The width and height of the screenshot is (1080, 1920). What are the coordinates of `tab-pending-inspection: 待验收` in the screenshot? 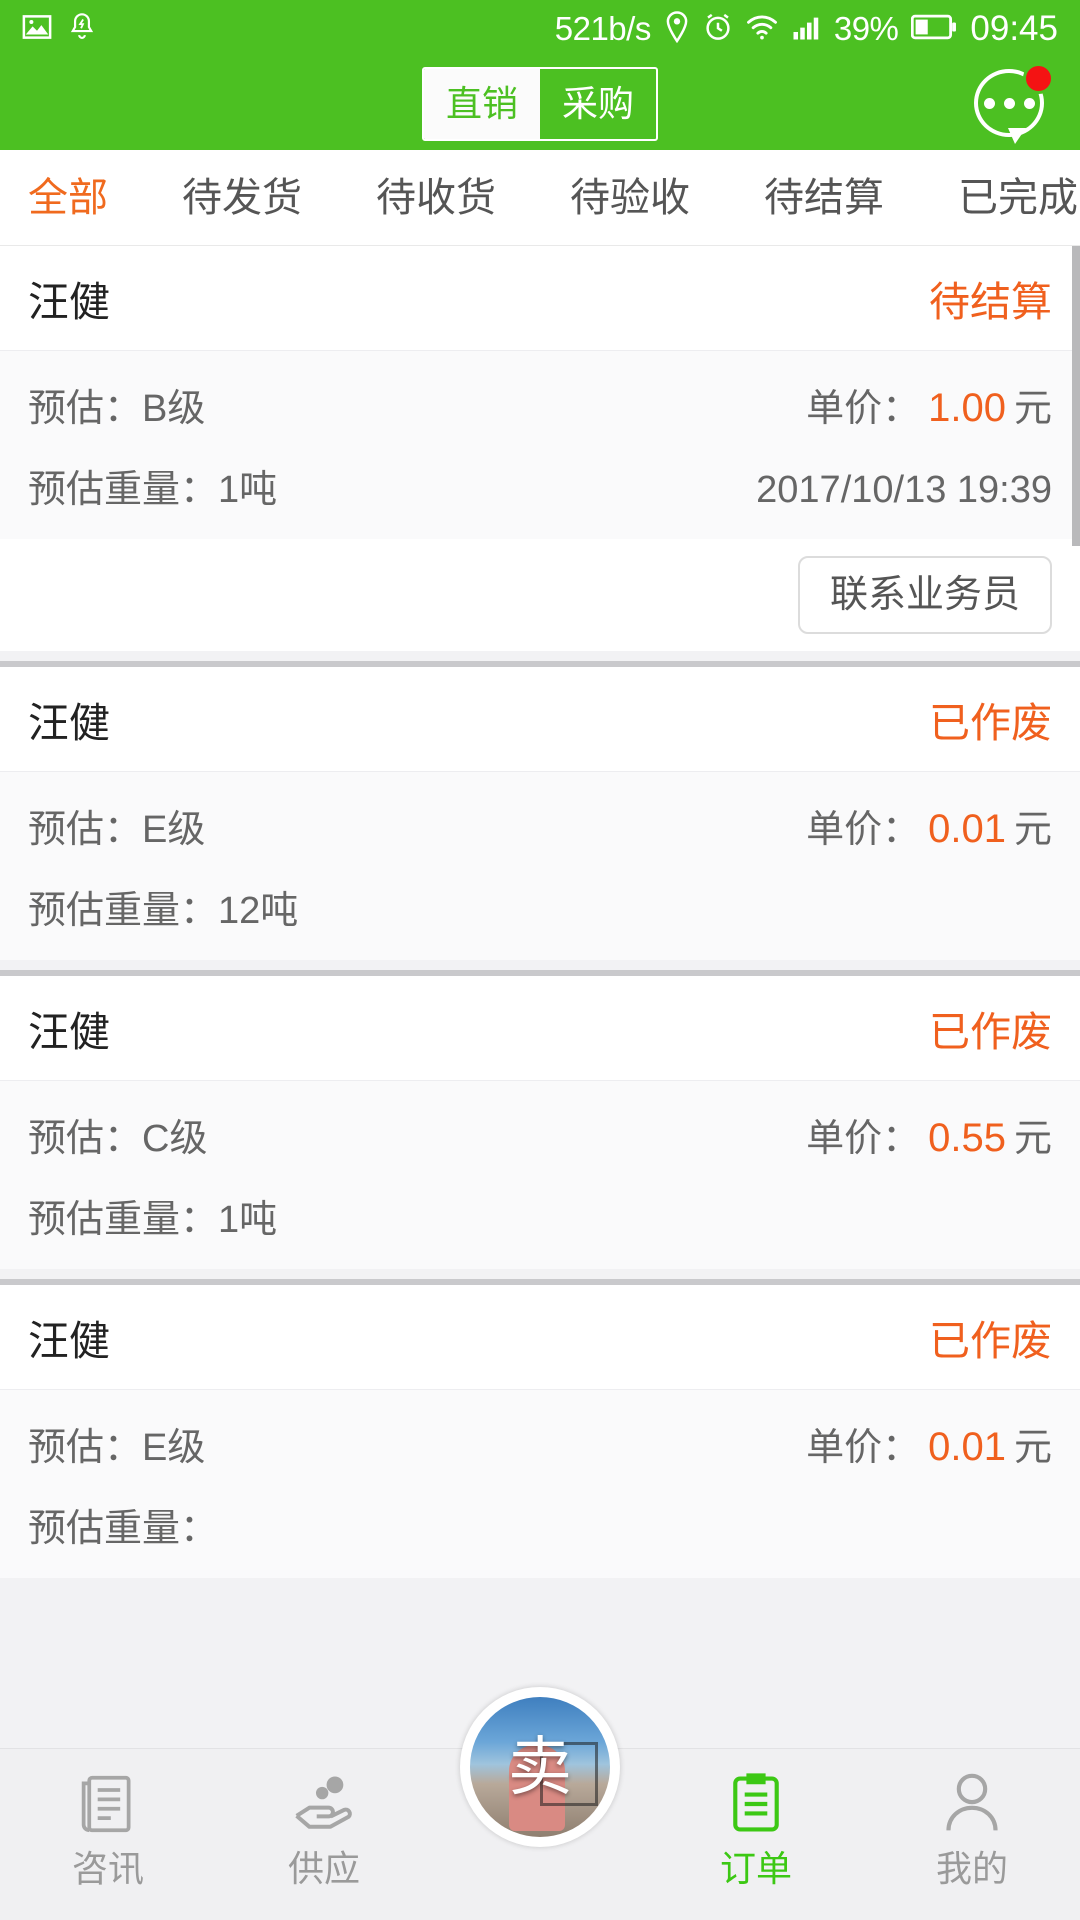 It's located at (630, 198).